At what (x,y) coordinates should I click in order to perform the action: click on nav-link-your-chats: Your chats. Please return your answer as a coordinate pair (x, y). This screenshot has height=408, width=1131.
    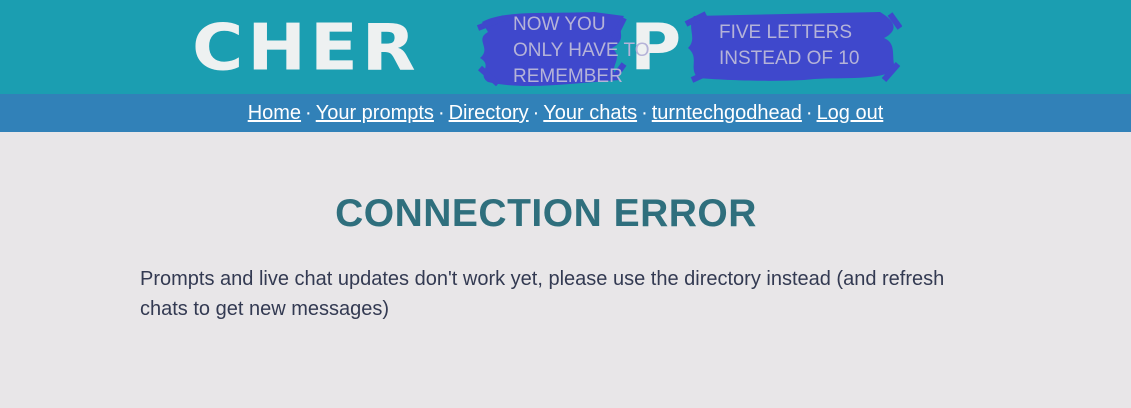
    Looking at the image, I should click on (590, 113).